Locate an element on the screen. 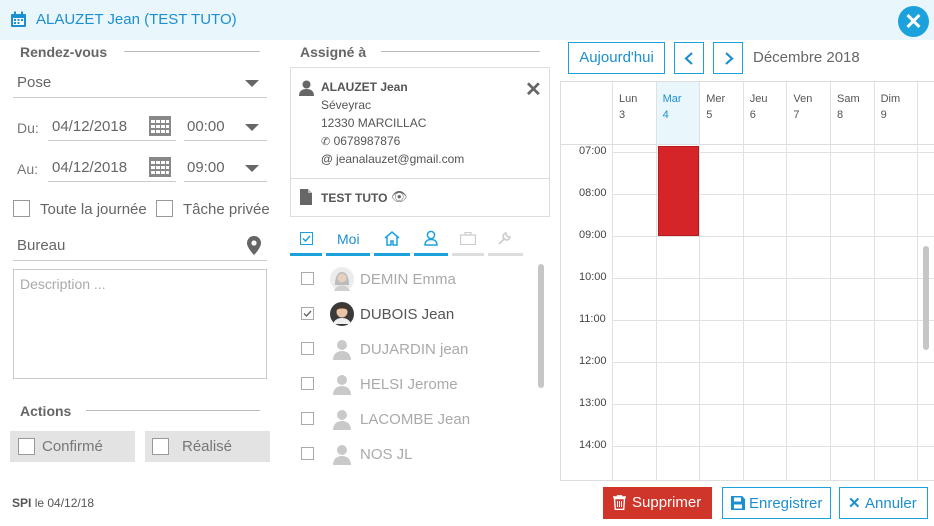 This screenshot has width=934, height=526. end-time-value: 09:00 is located at coordinates (206, 167).